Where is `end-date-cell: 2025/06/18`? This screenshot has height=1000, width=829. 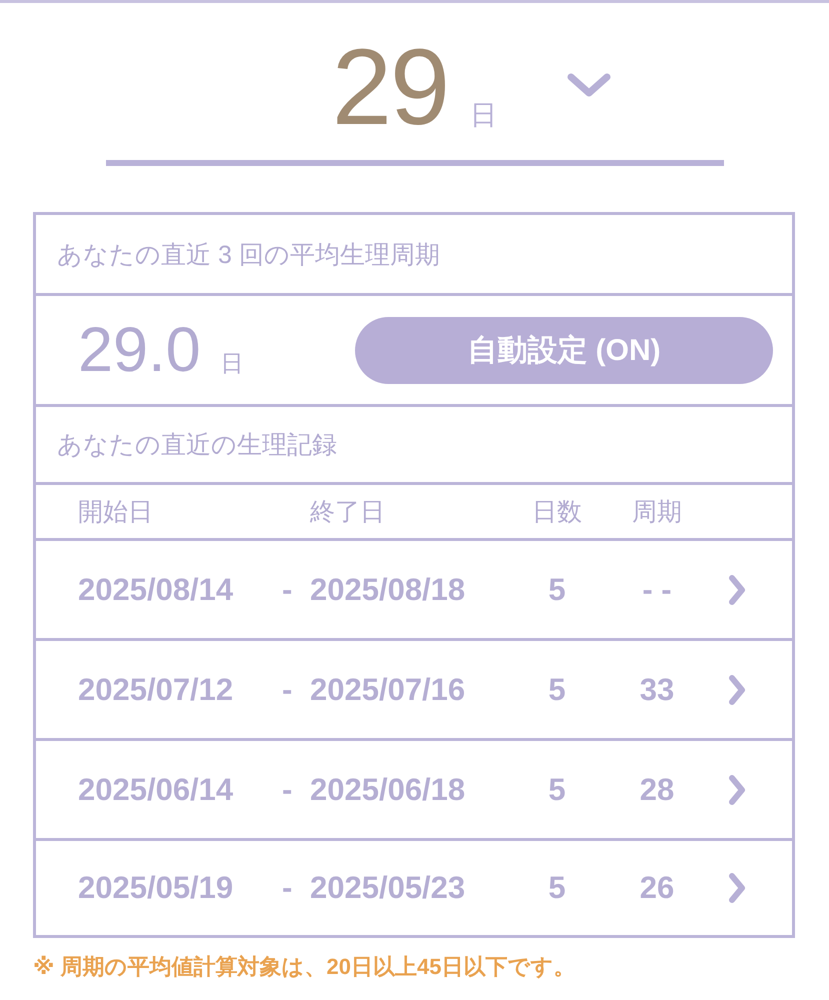
end-date-cell: 2025/06/18 is located at coordinates (388, 790).